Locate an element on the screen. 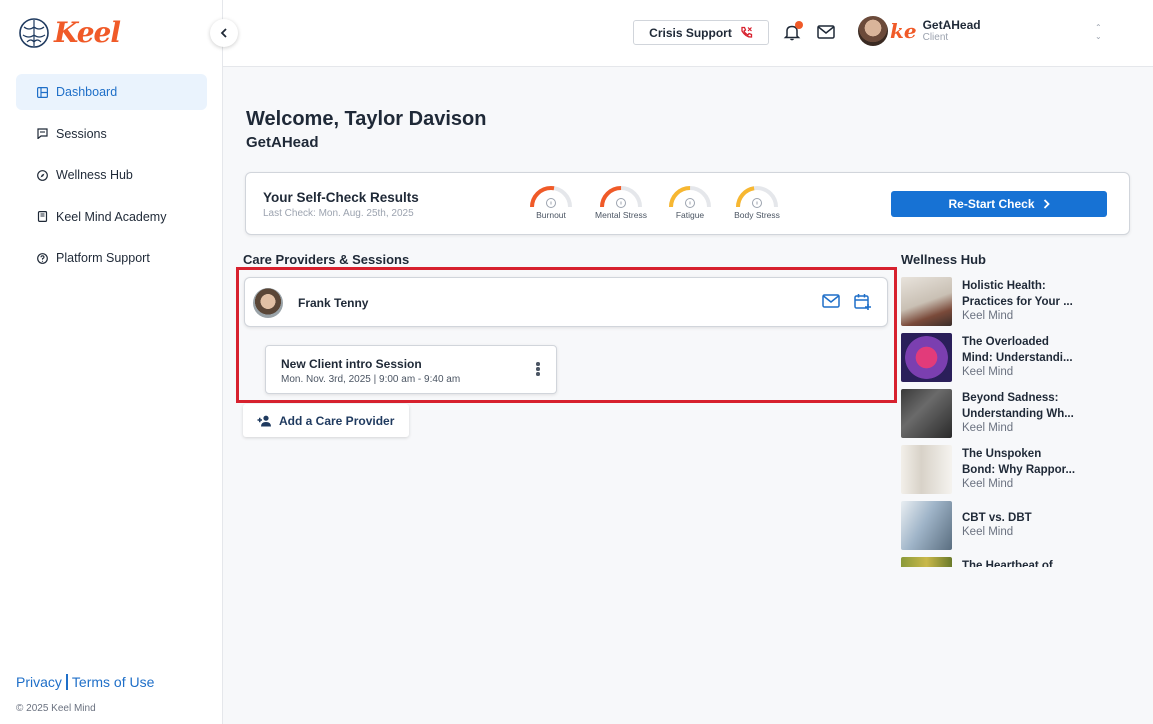 The height and width of the screenshot is (724, 1153). care-providers-title: Care Providers & Sessions is located at coordinates (326, 259).